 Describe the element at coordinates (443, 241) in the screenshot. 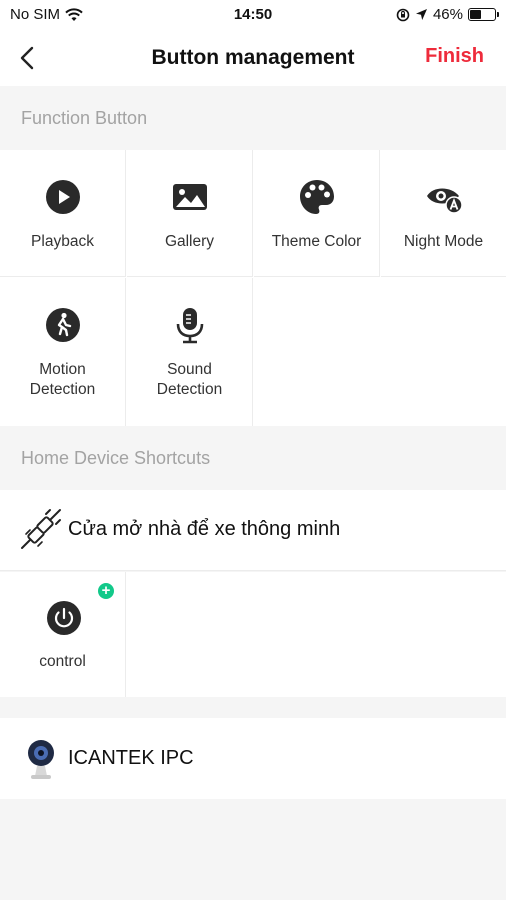

I see `function-button-label: Night Mode` at that location.